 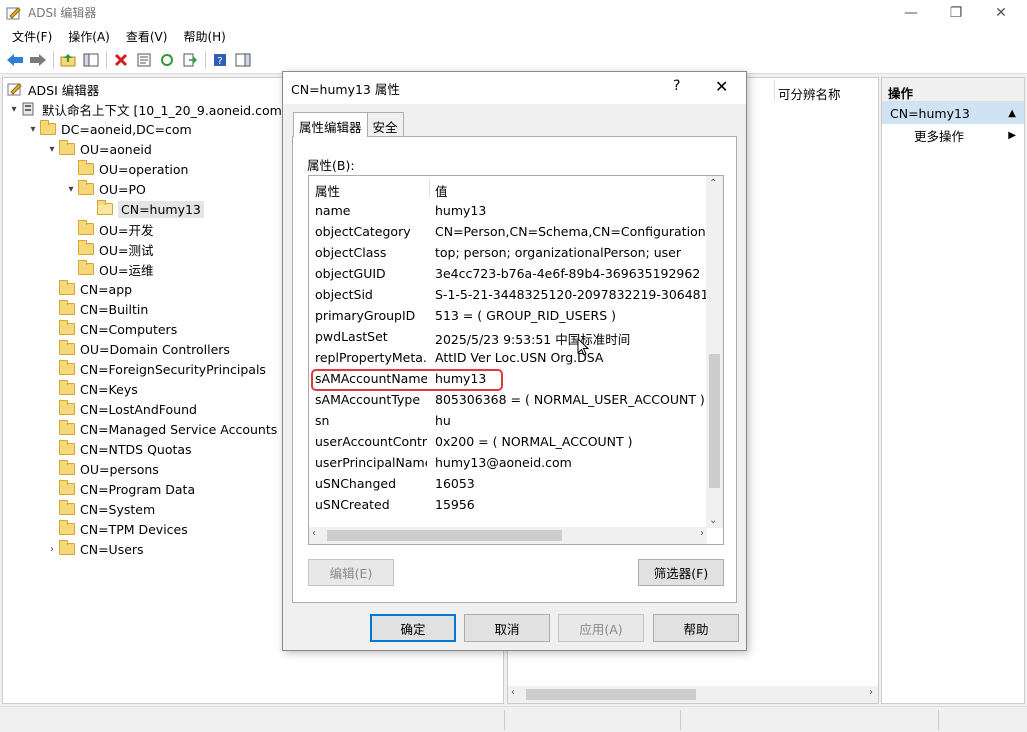 What do you see at coordinates (118, 449) in the screenshot?
I see `tree-node: CN=NTDS Quotas` at bounding box center [118, 449].